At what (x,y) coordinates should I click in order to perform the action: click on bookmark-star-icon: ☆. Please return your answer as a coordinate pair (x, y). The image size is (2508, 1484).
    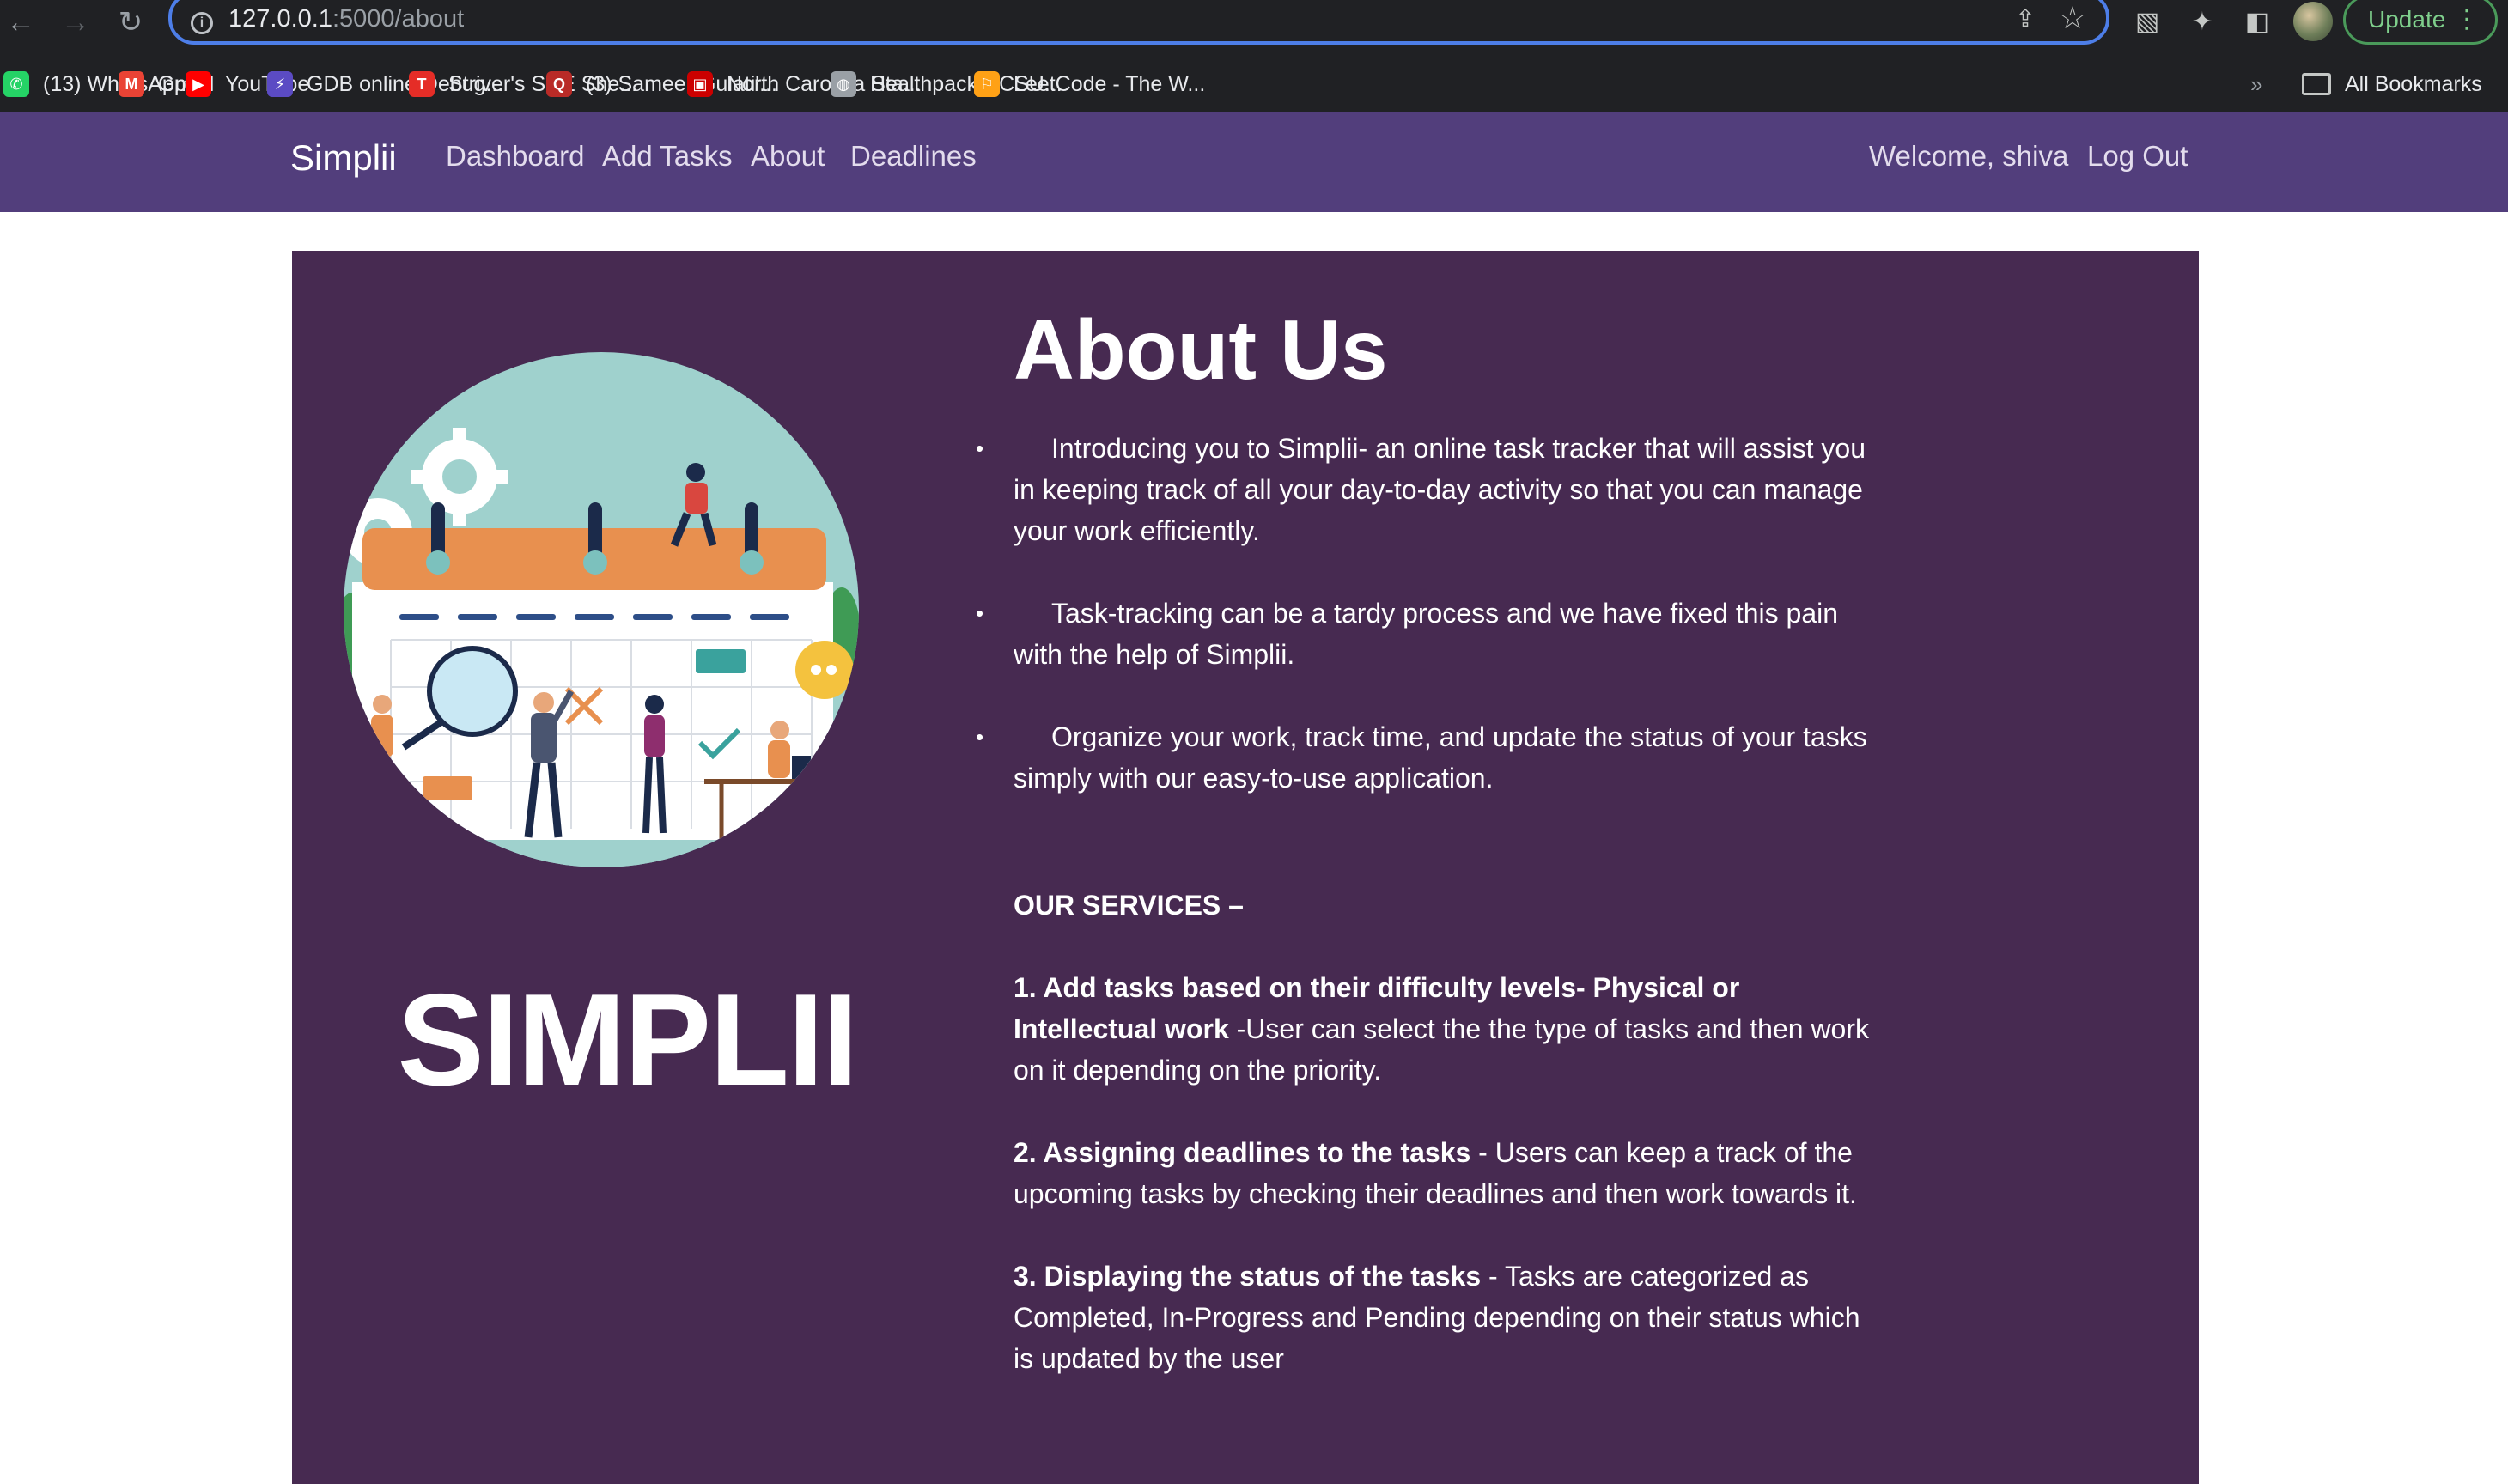
    Looking at the image, I should click on (2072, 18).